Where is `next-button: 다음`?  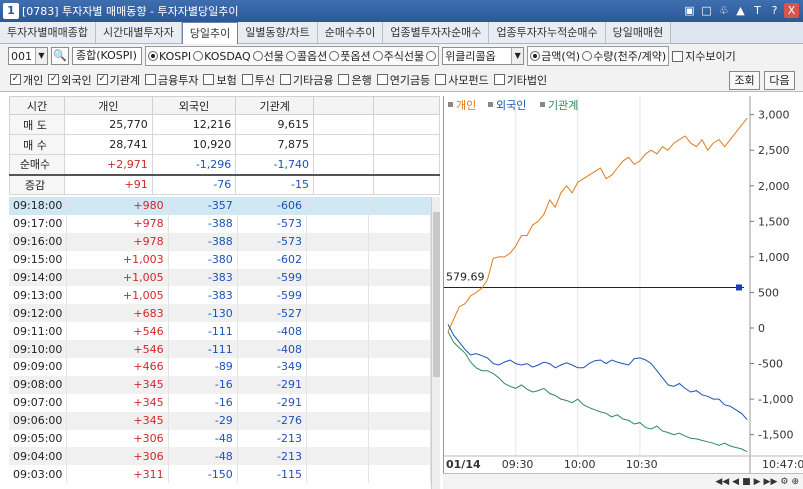
next-button: 다음 is located at coordinates (779, 80).